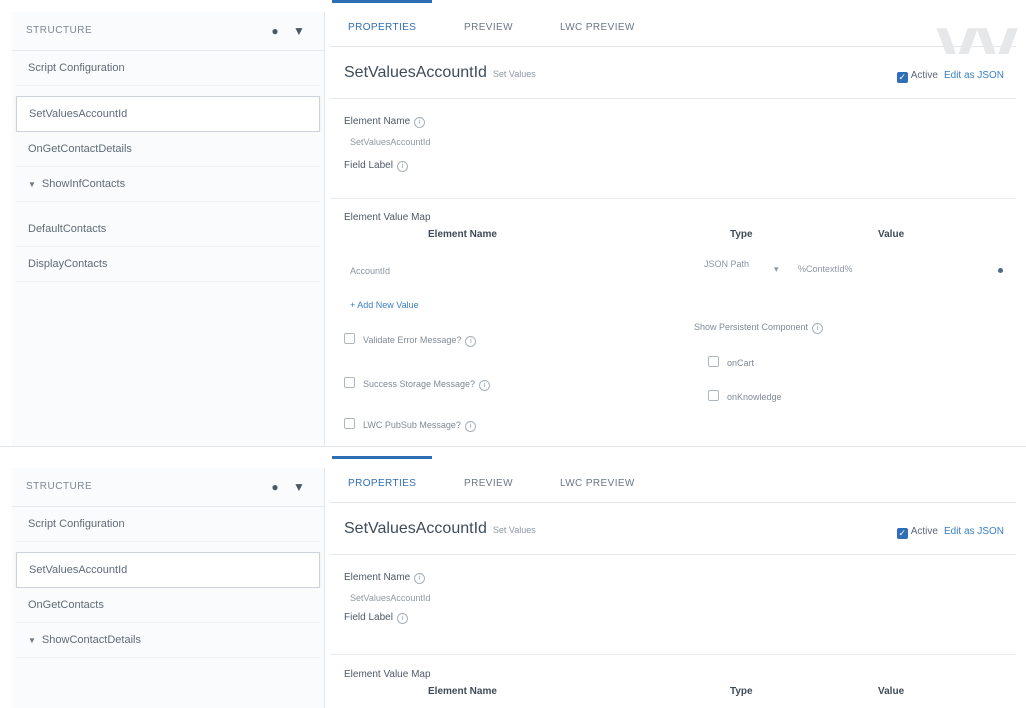 The height and width of the screenshot is (708, 1026). I want to click on delete-row-icon, so click(1000, 270).